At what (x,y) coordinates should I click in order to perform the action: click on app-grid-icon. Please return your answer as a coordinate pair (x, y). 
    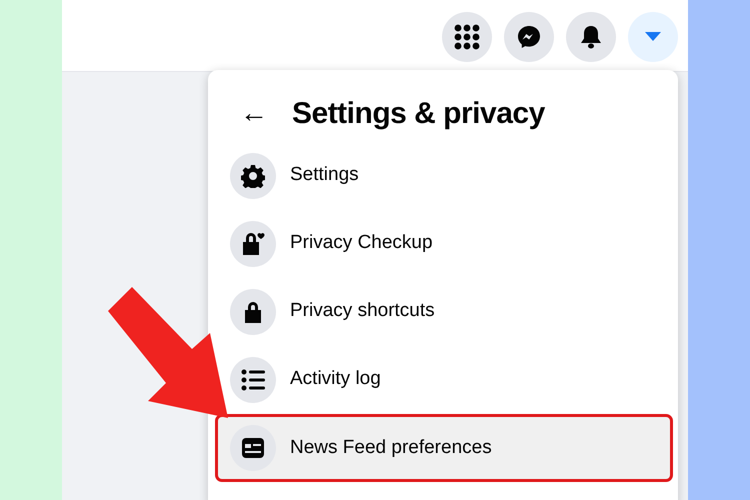
    Looking at the image, I should click on (467, 37).